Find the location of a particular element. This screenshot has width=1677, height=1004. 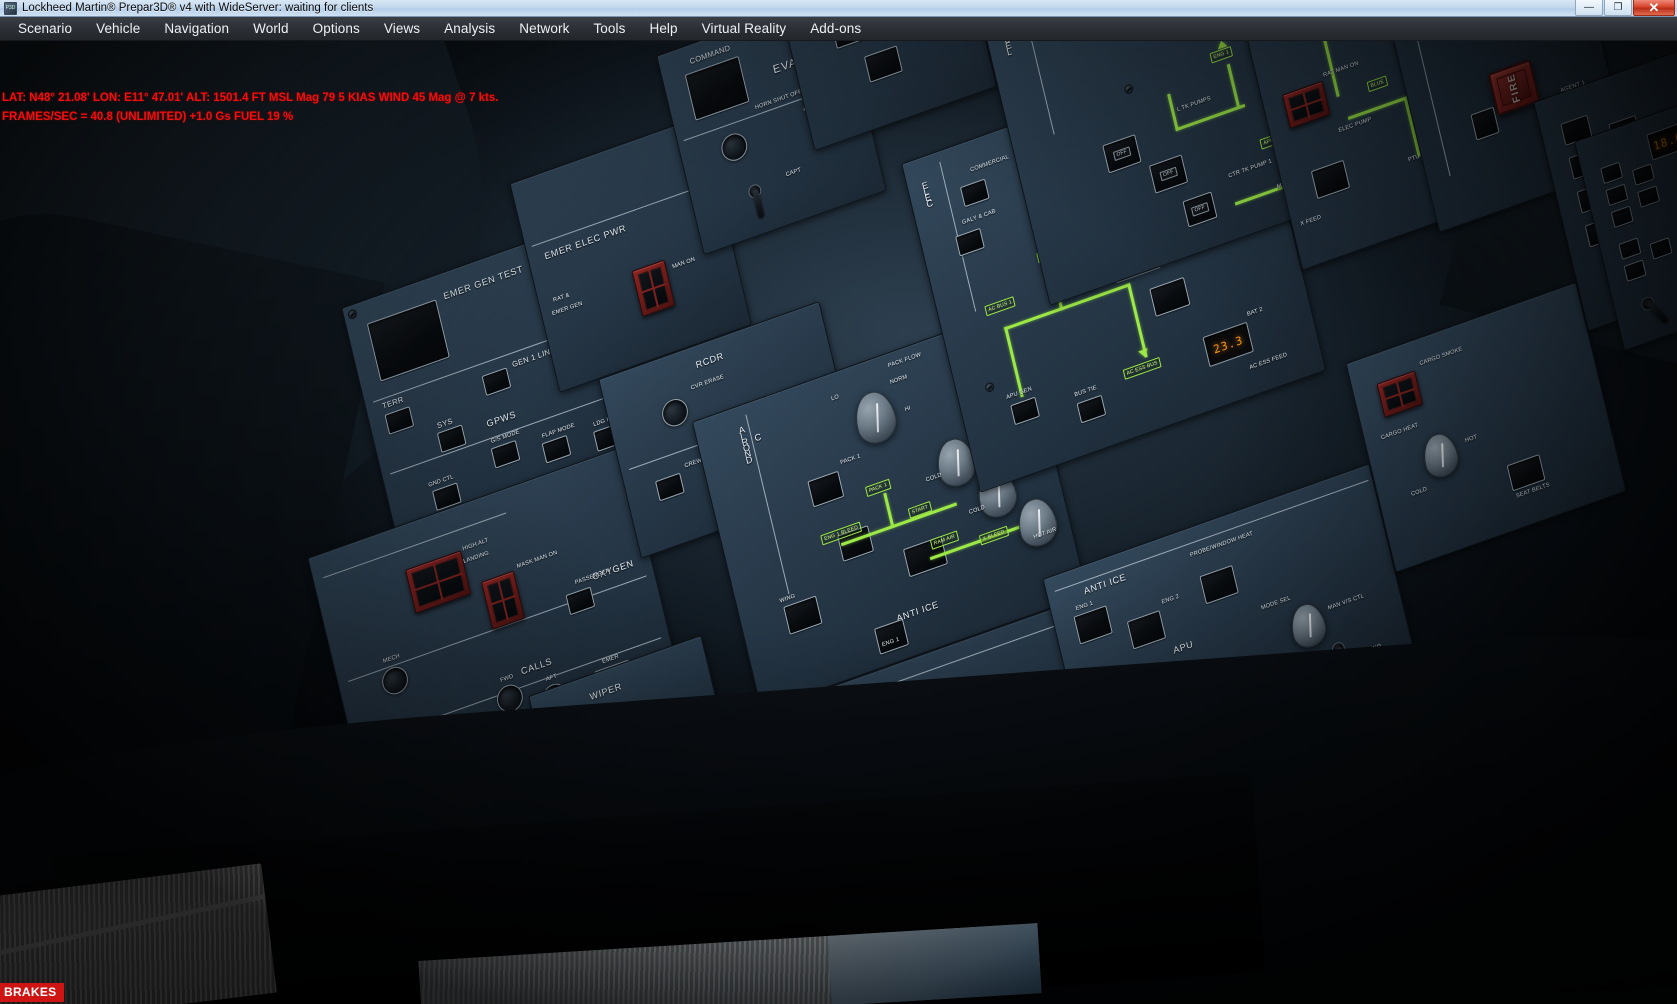

gen1-line-button is located at coordinates (496, 382).